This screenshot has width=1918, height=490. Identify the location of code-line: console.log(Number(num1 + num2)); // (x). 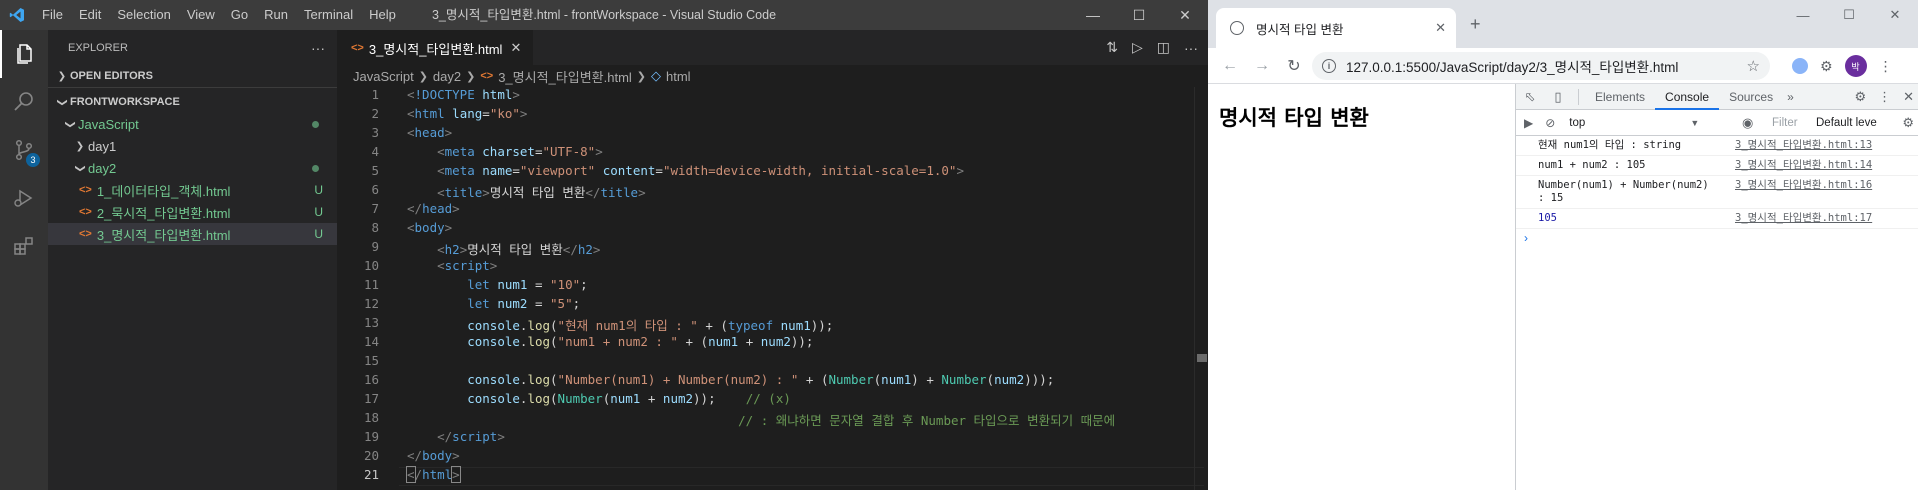
(629, 398).